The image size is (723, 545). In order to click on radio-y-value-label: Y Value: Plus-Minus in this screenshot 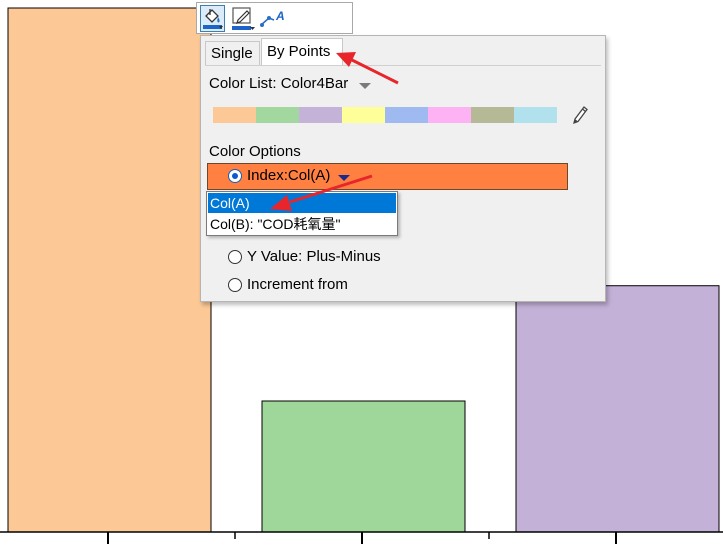, I will do `click(314, 256)`.